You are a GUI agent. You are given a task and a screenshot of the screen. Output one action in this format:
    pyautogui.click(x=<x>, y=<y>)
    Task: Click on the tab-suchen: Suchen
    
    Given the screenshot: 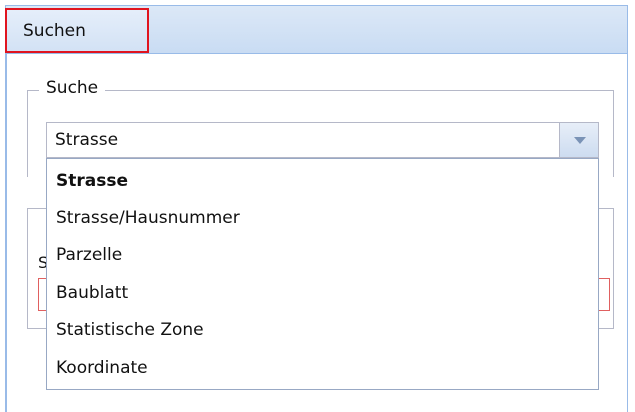 What is the action you would take?
    pyautogui.click(x=77, y=30)
    